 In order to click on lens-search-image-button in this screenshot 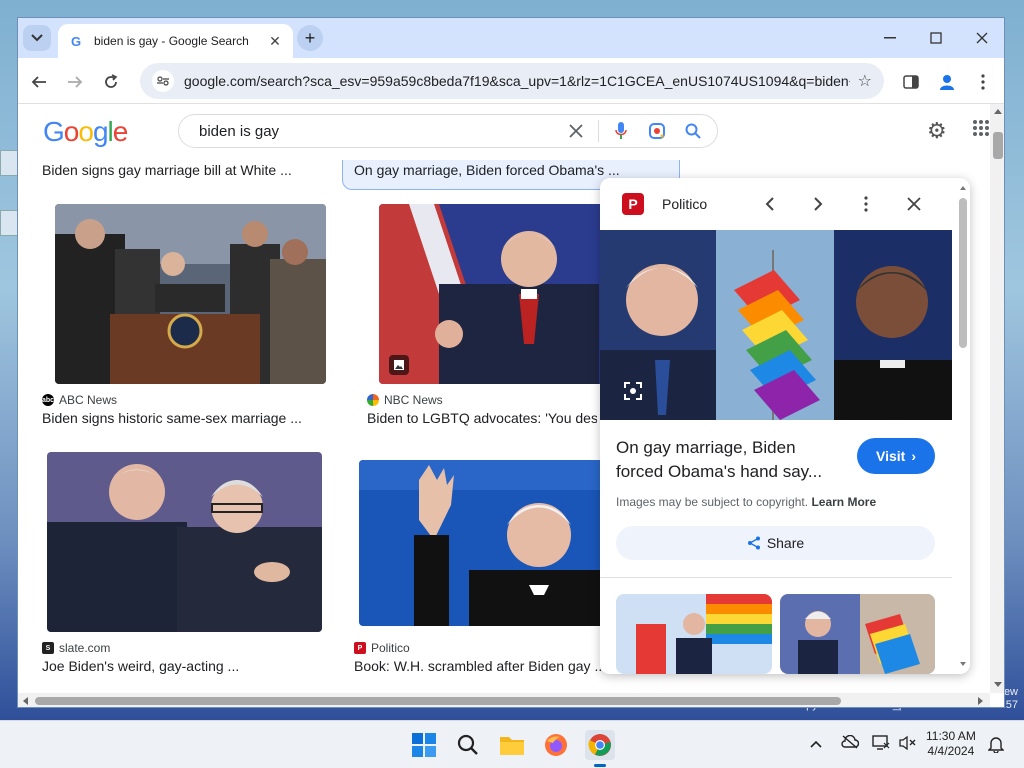, I will do `click(633, 391)`.